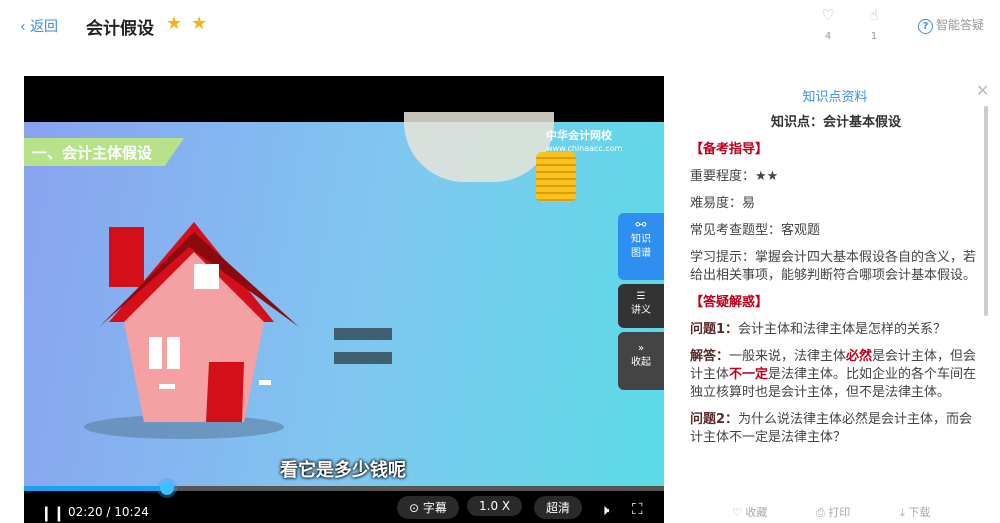 The height and width of the screenshot is (523, 1000). What do you see at coordinates (120, 29) in the screenshot?
I see `page-title: 会计假设` at bounding box center [120, 29].